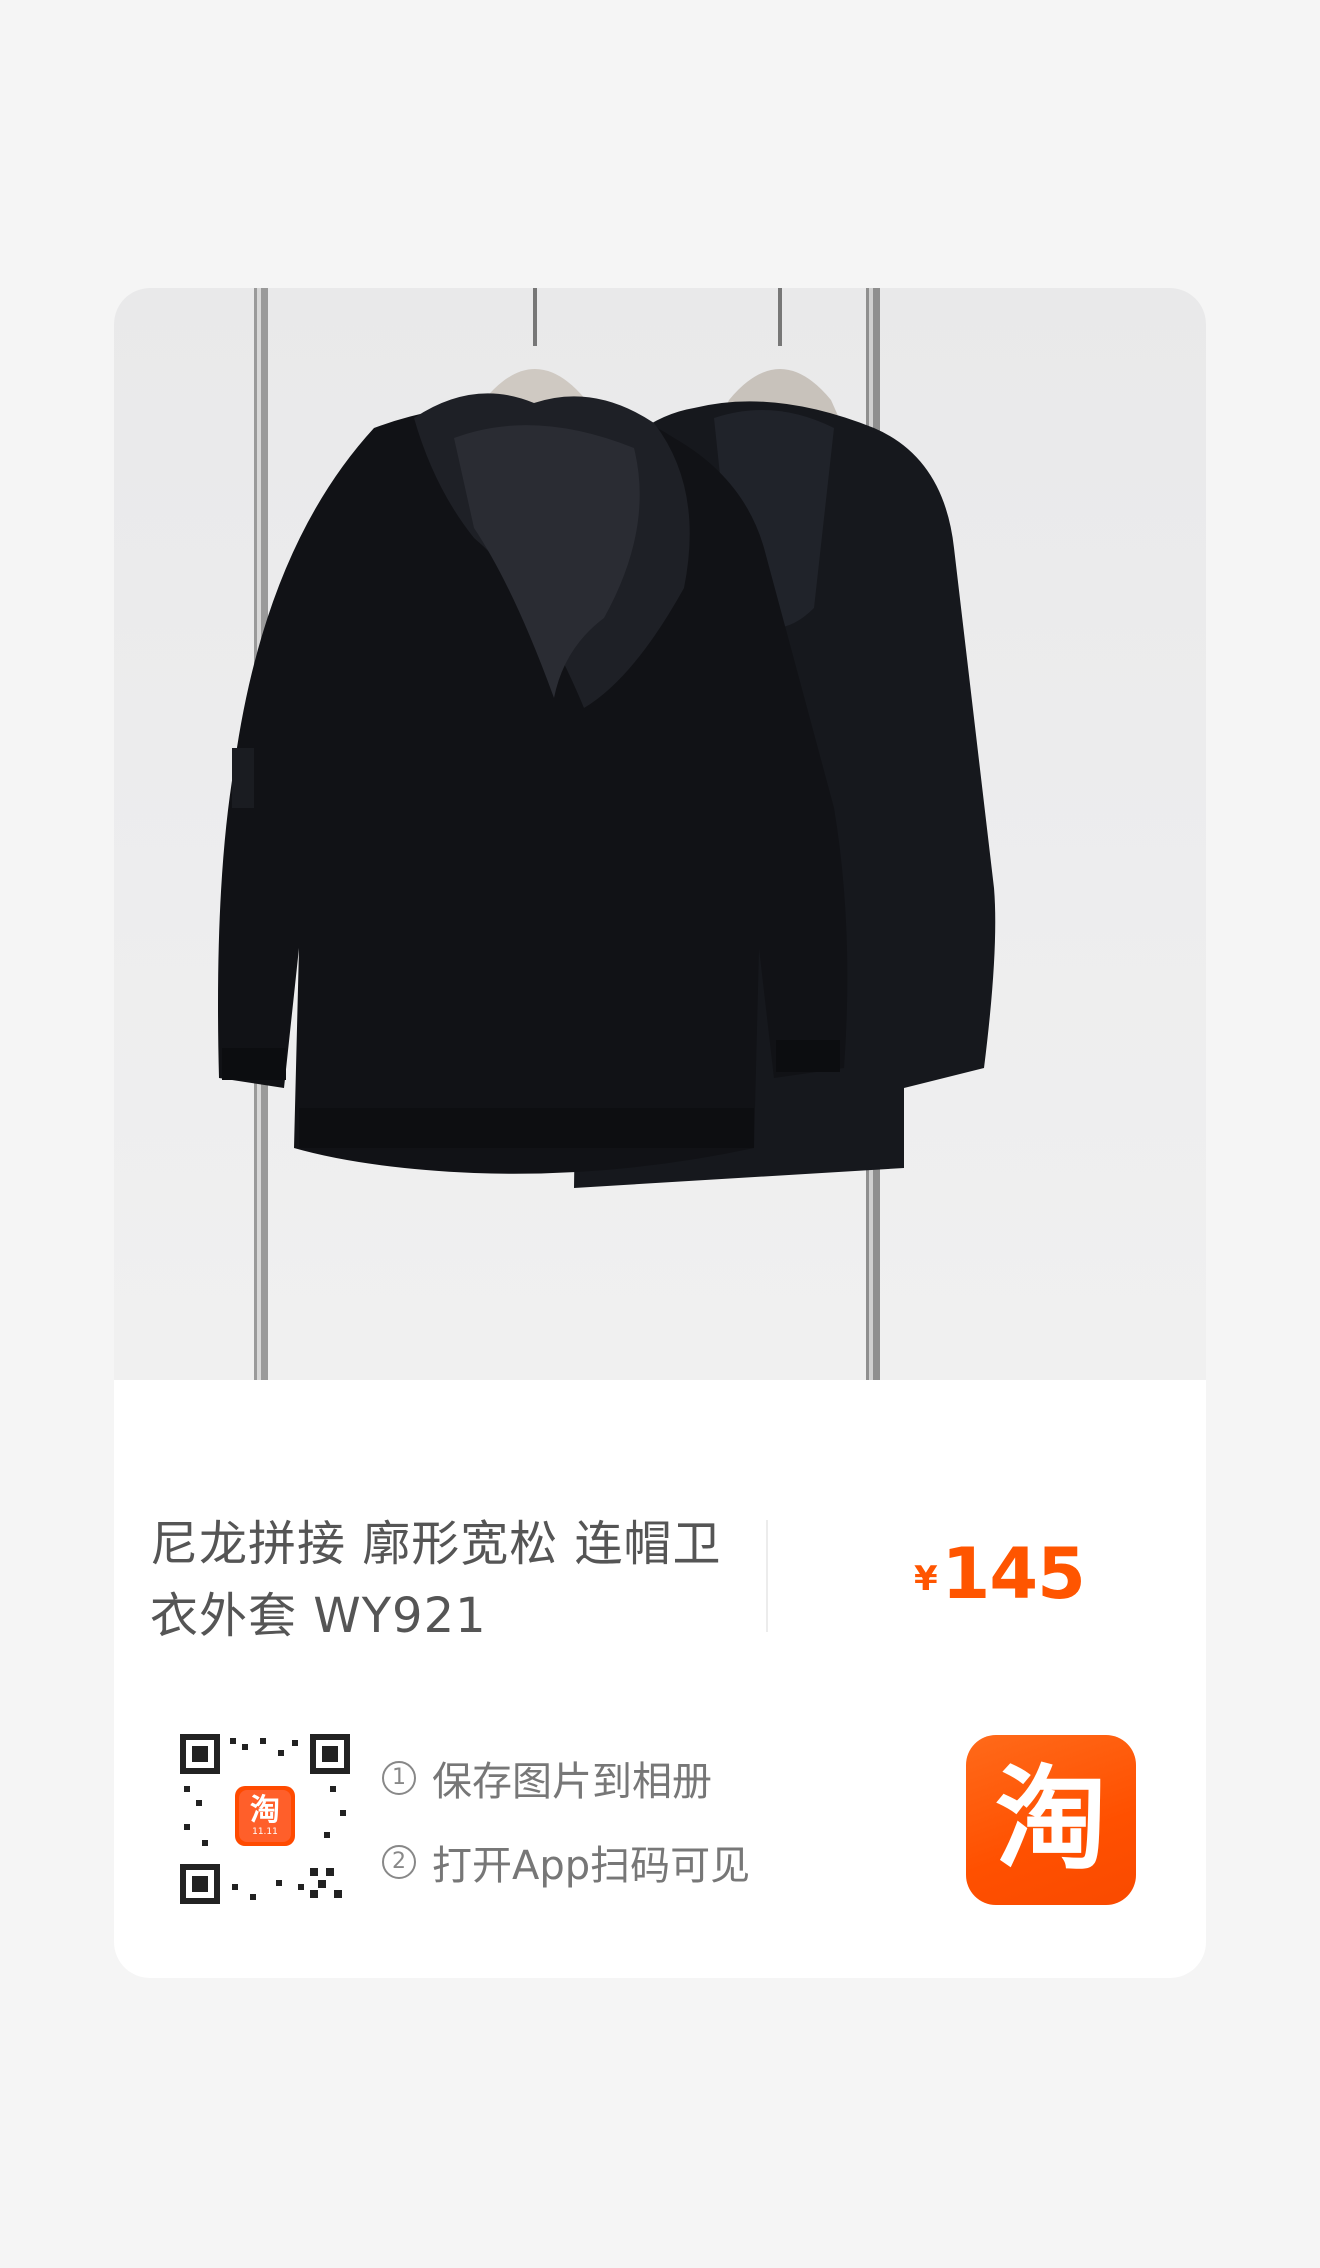  Describe the element at coordinates (265, 1831) in the screenshot. I see `qr-center-logo-sub: 11.11` at that location.